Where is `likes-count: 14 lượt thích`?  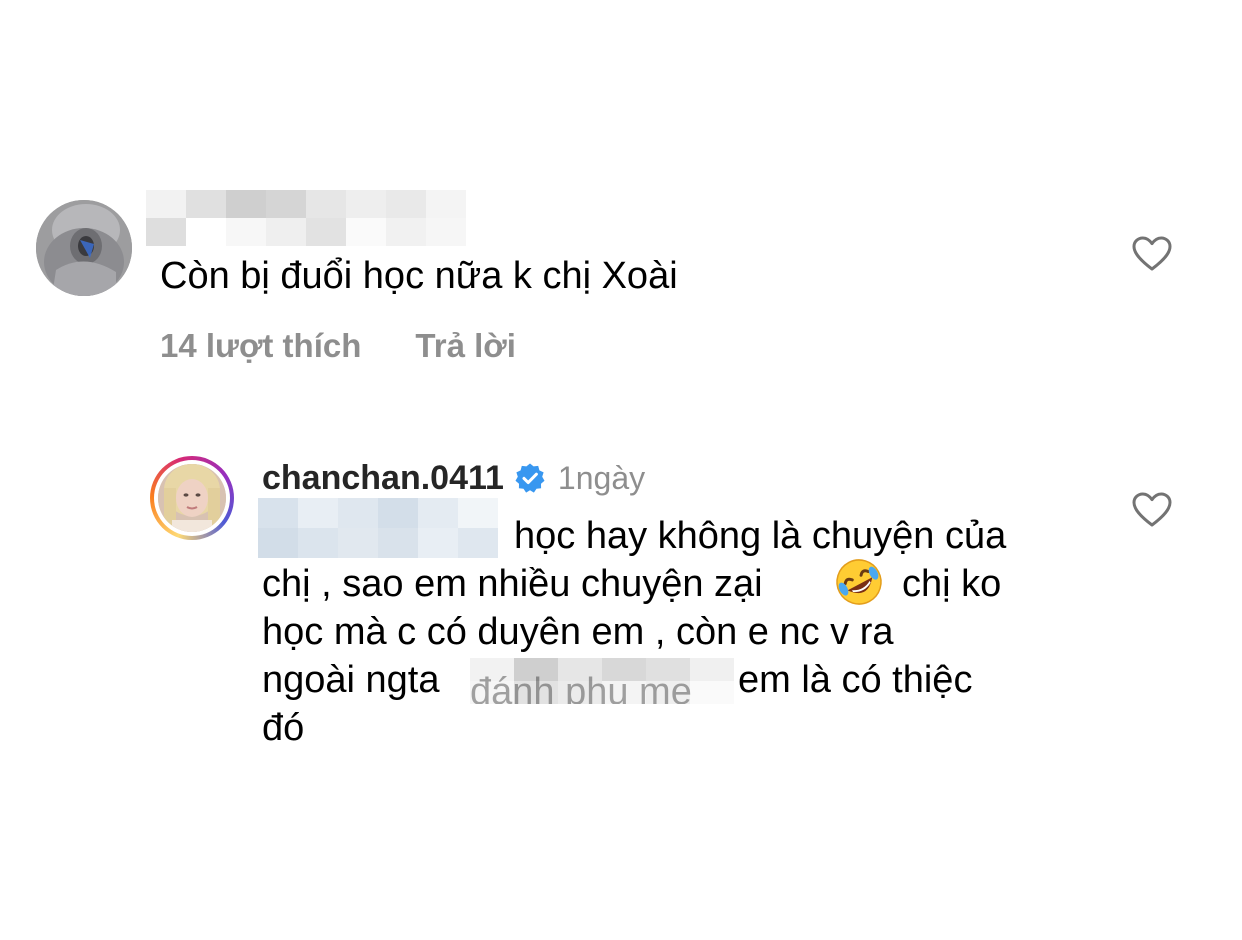
likes-count: 14 lượt thích is located at coordinates (260, 346).